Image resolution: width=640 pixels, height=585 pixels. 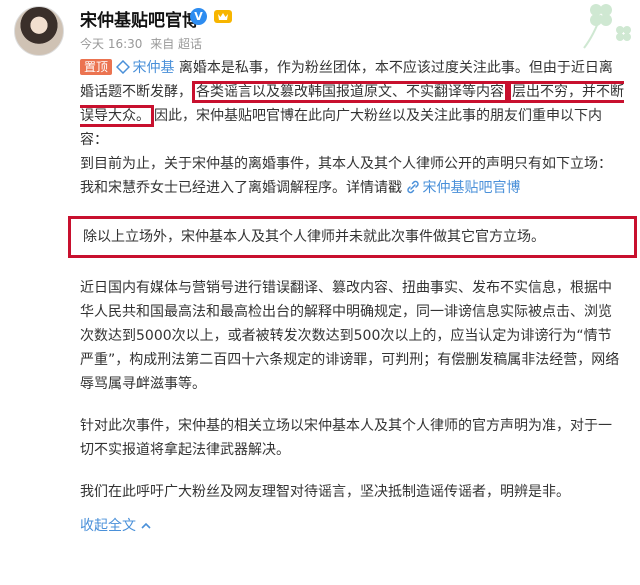 I want to click on post-meta: 今天 16:30 来自 超话, so click(x=143, y=43).